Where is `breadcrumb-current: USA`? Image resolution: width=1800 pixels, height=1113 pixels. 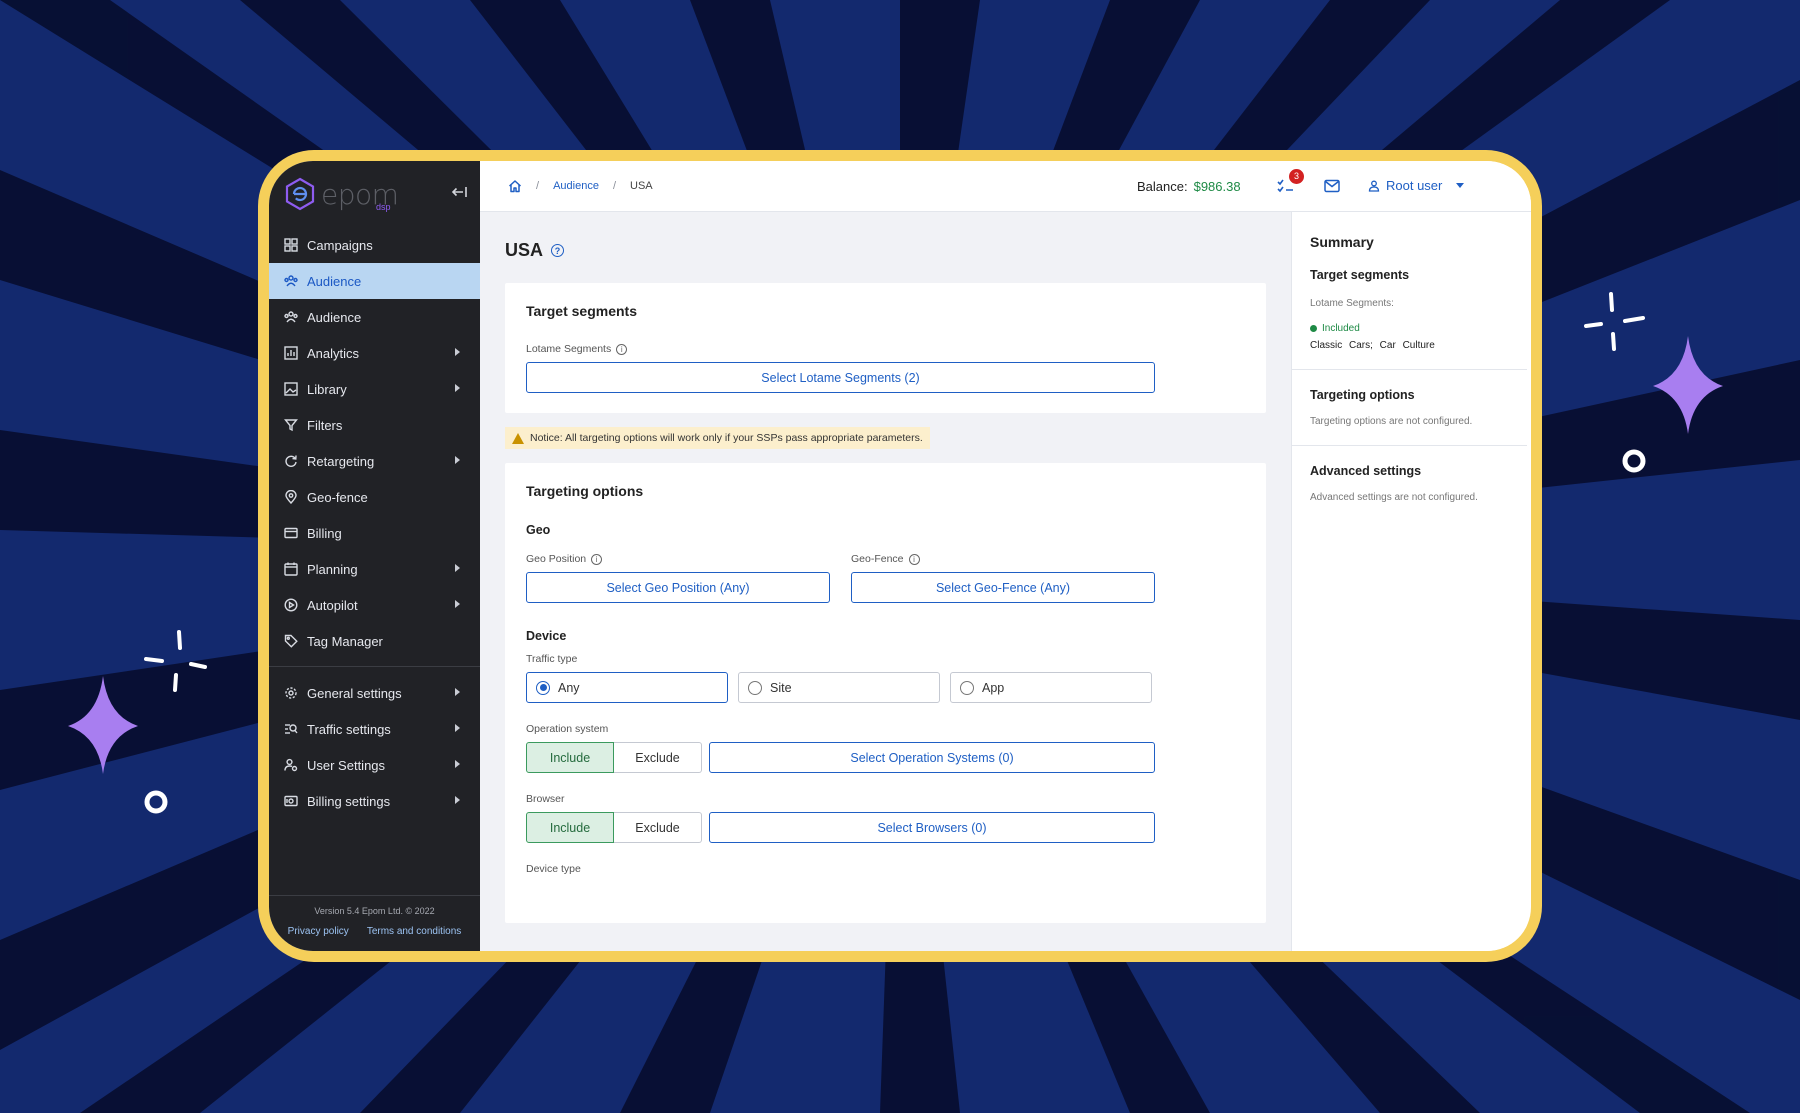
breadcrumb-current: USA is located at coordinates (641, 186).